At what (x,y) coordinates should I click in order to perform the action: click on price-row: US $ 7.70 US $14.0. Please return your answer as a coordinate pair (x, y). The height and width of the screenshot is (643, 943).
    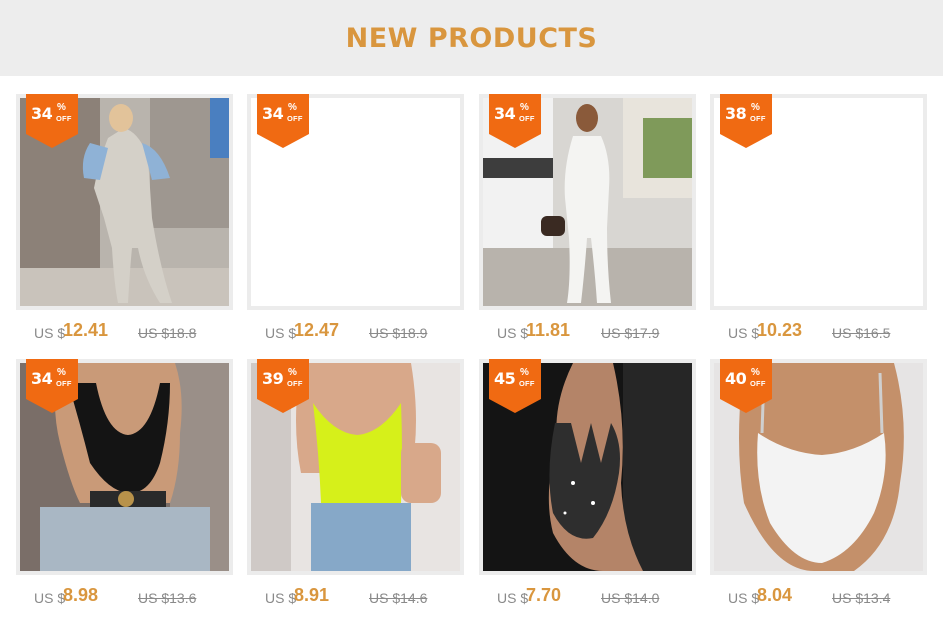
    Looking at the image, I should click on (587, 597).